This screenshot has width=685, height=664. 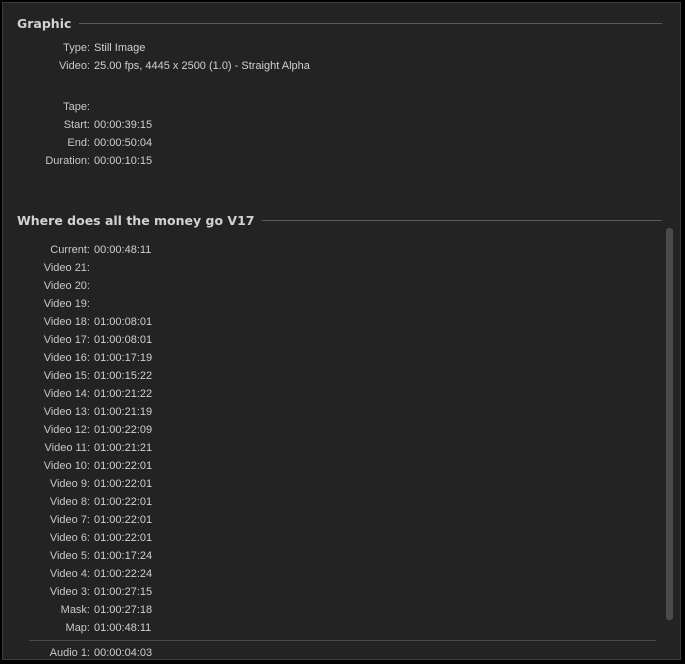 I want to click on sequence-section-title: Where does all the money go V17, so click(x=136, y=220).